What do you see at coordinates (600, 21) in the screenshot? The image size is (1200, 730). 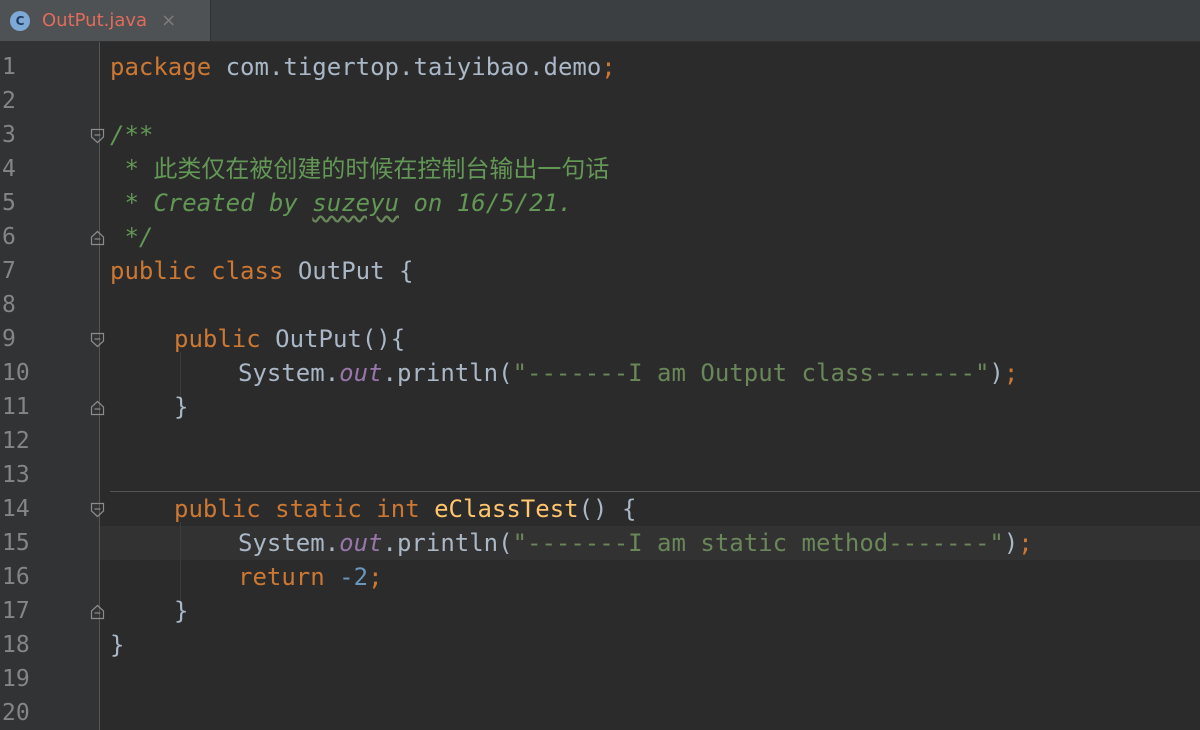 I see `editor-tab-bar: C OutPut.java ×` at bounding box center [600, 21].